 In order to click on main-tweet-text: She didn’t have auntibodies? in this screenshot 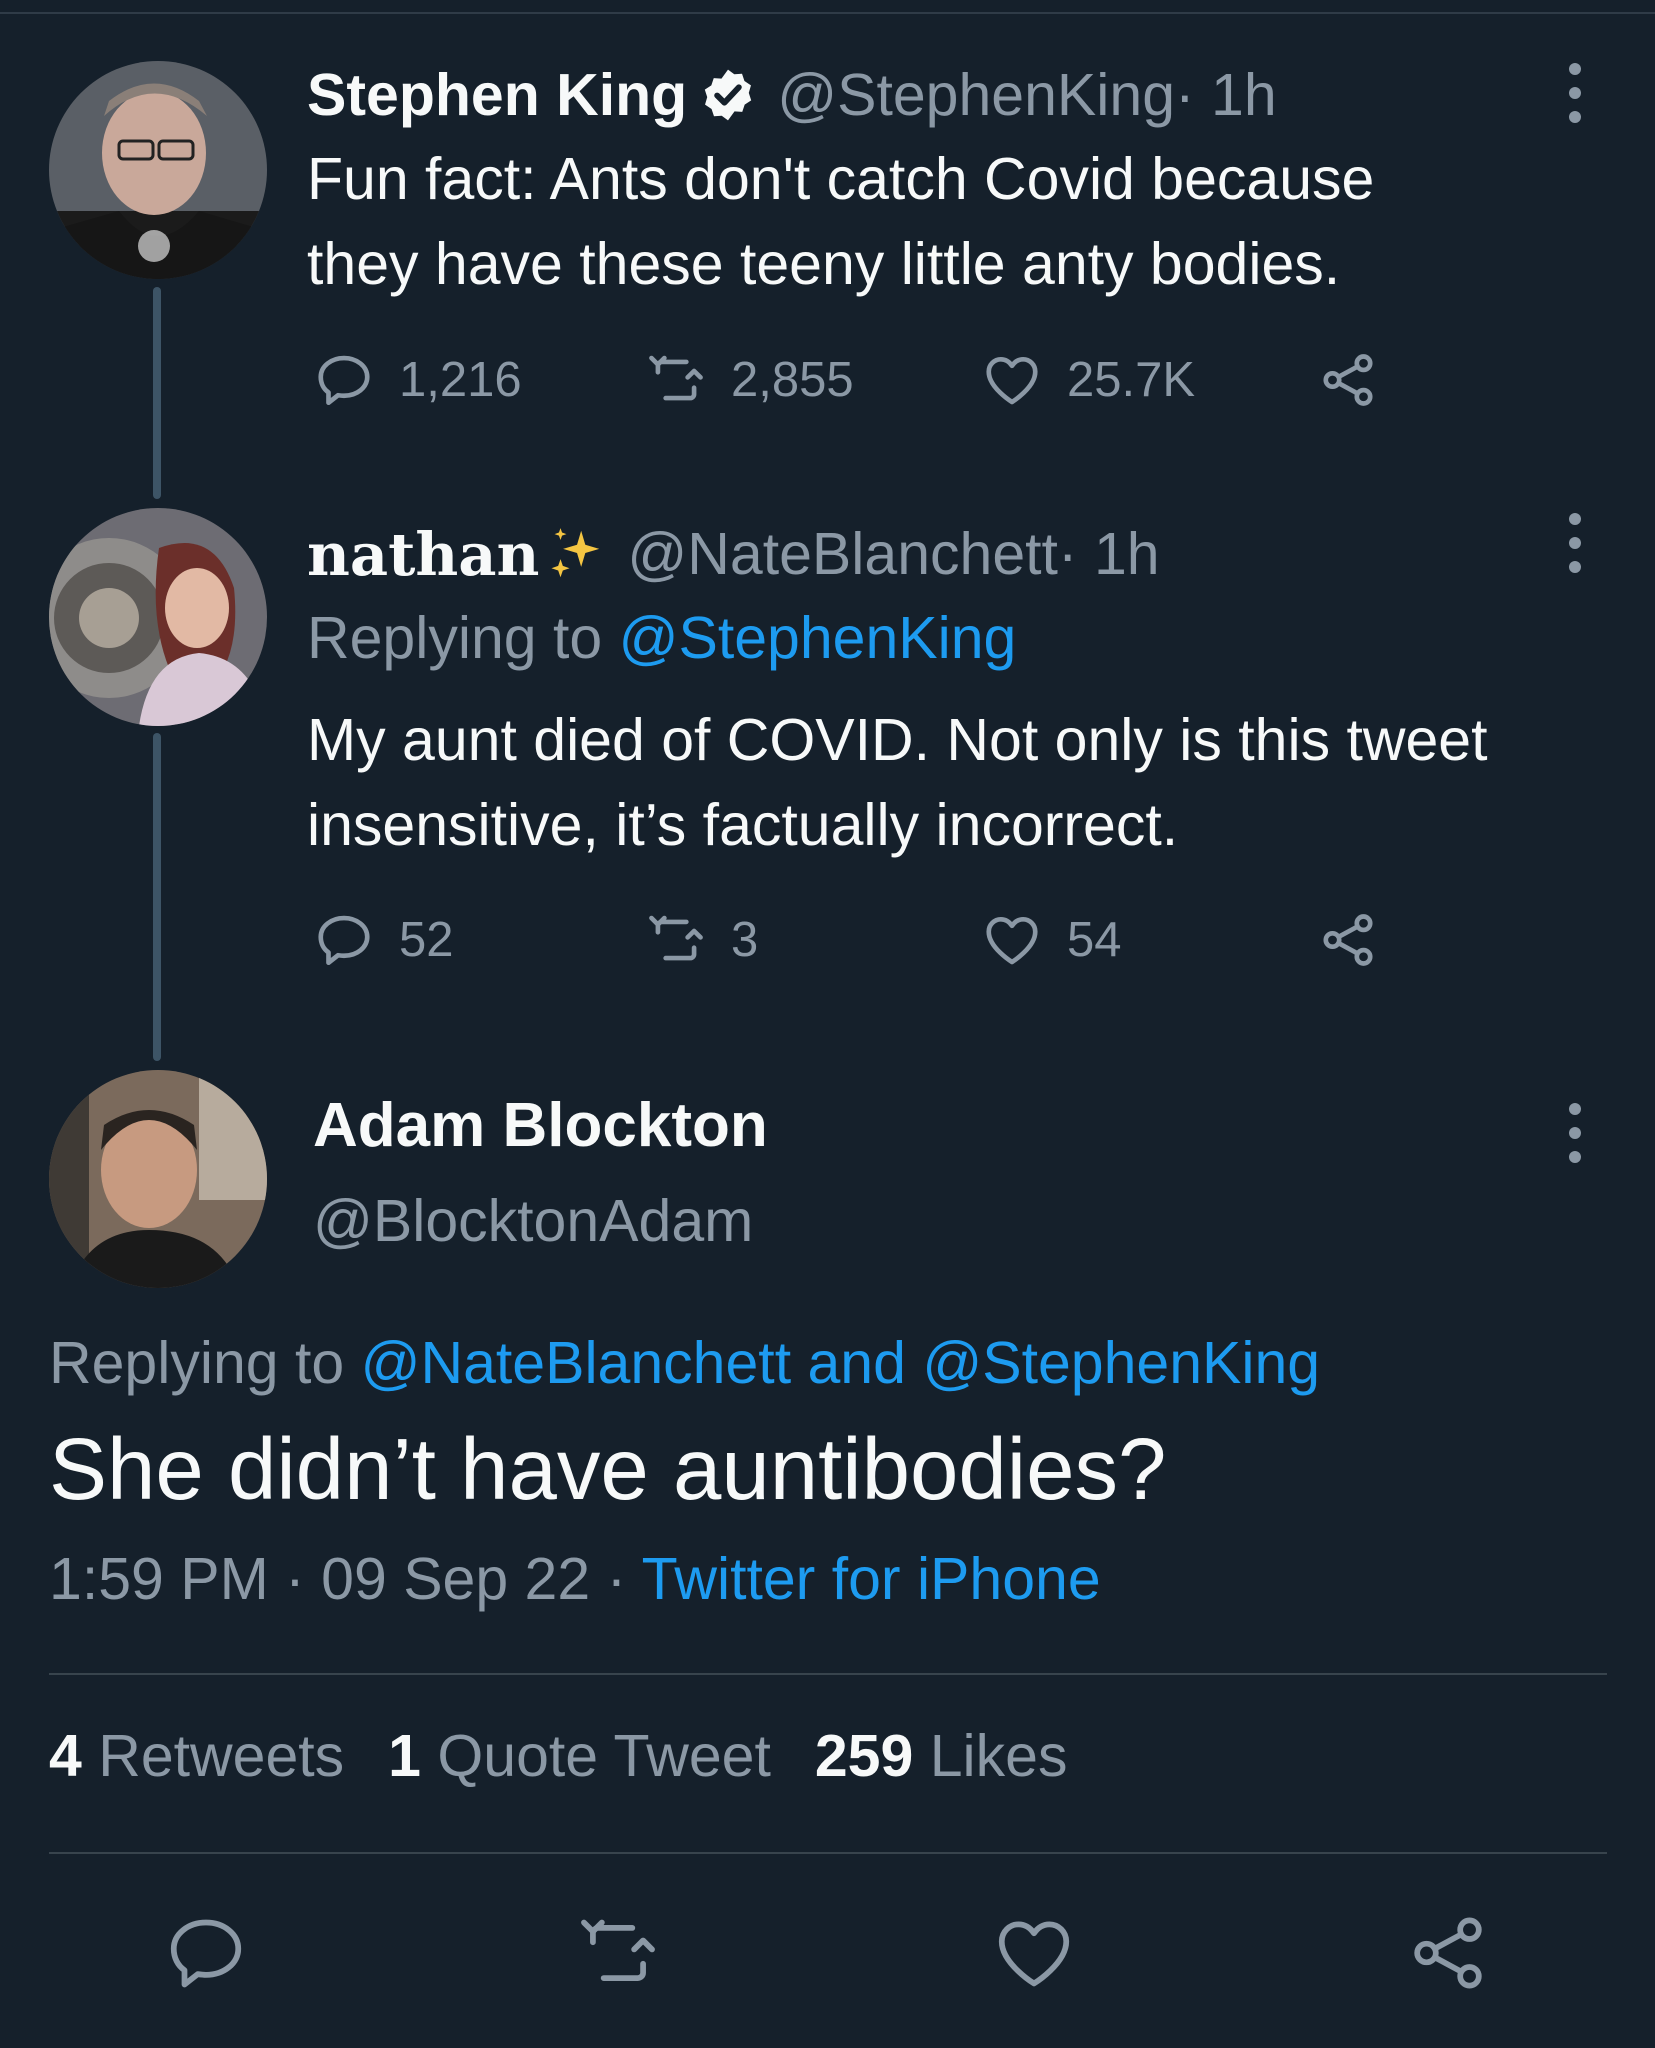, I will do `click(608, 1469)`.